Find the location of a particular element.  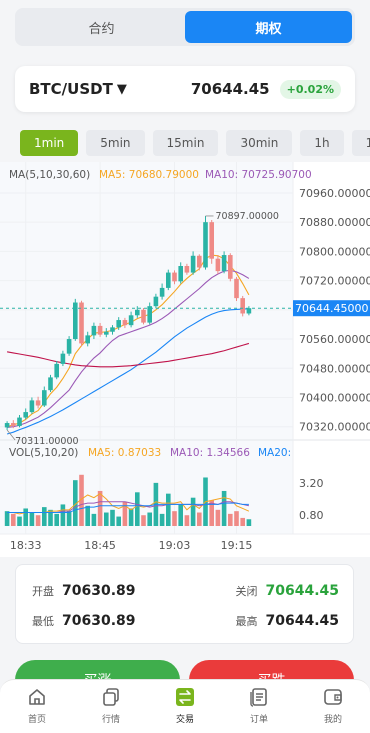

change-badge: +0.02% is located at coordinates (310, 89).